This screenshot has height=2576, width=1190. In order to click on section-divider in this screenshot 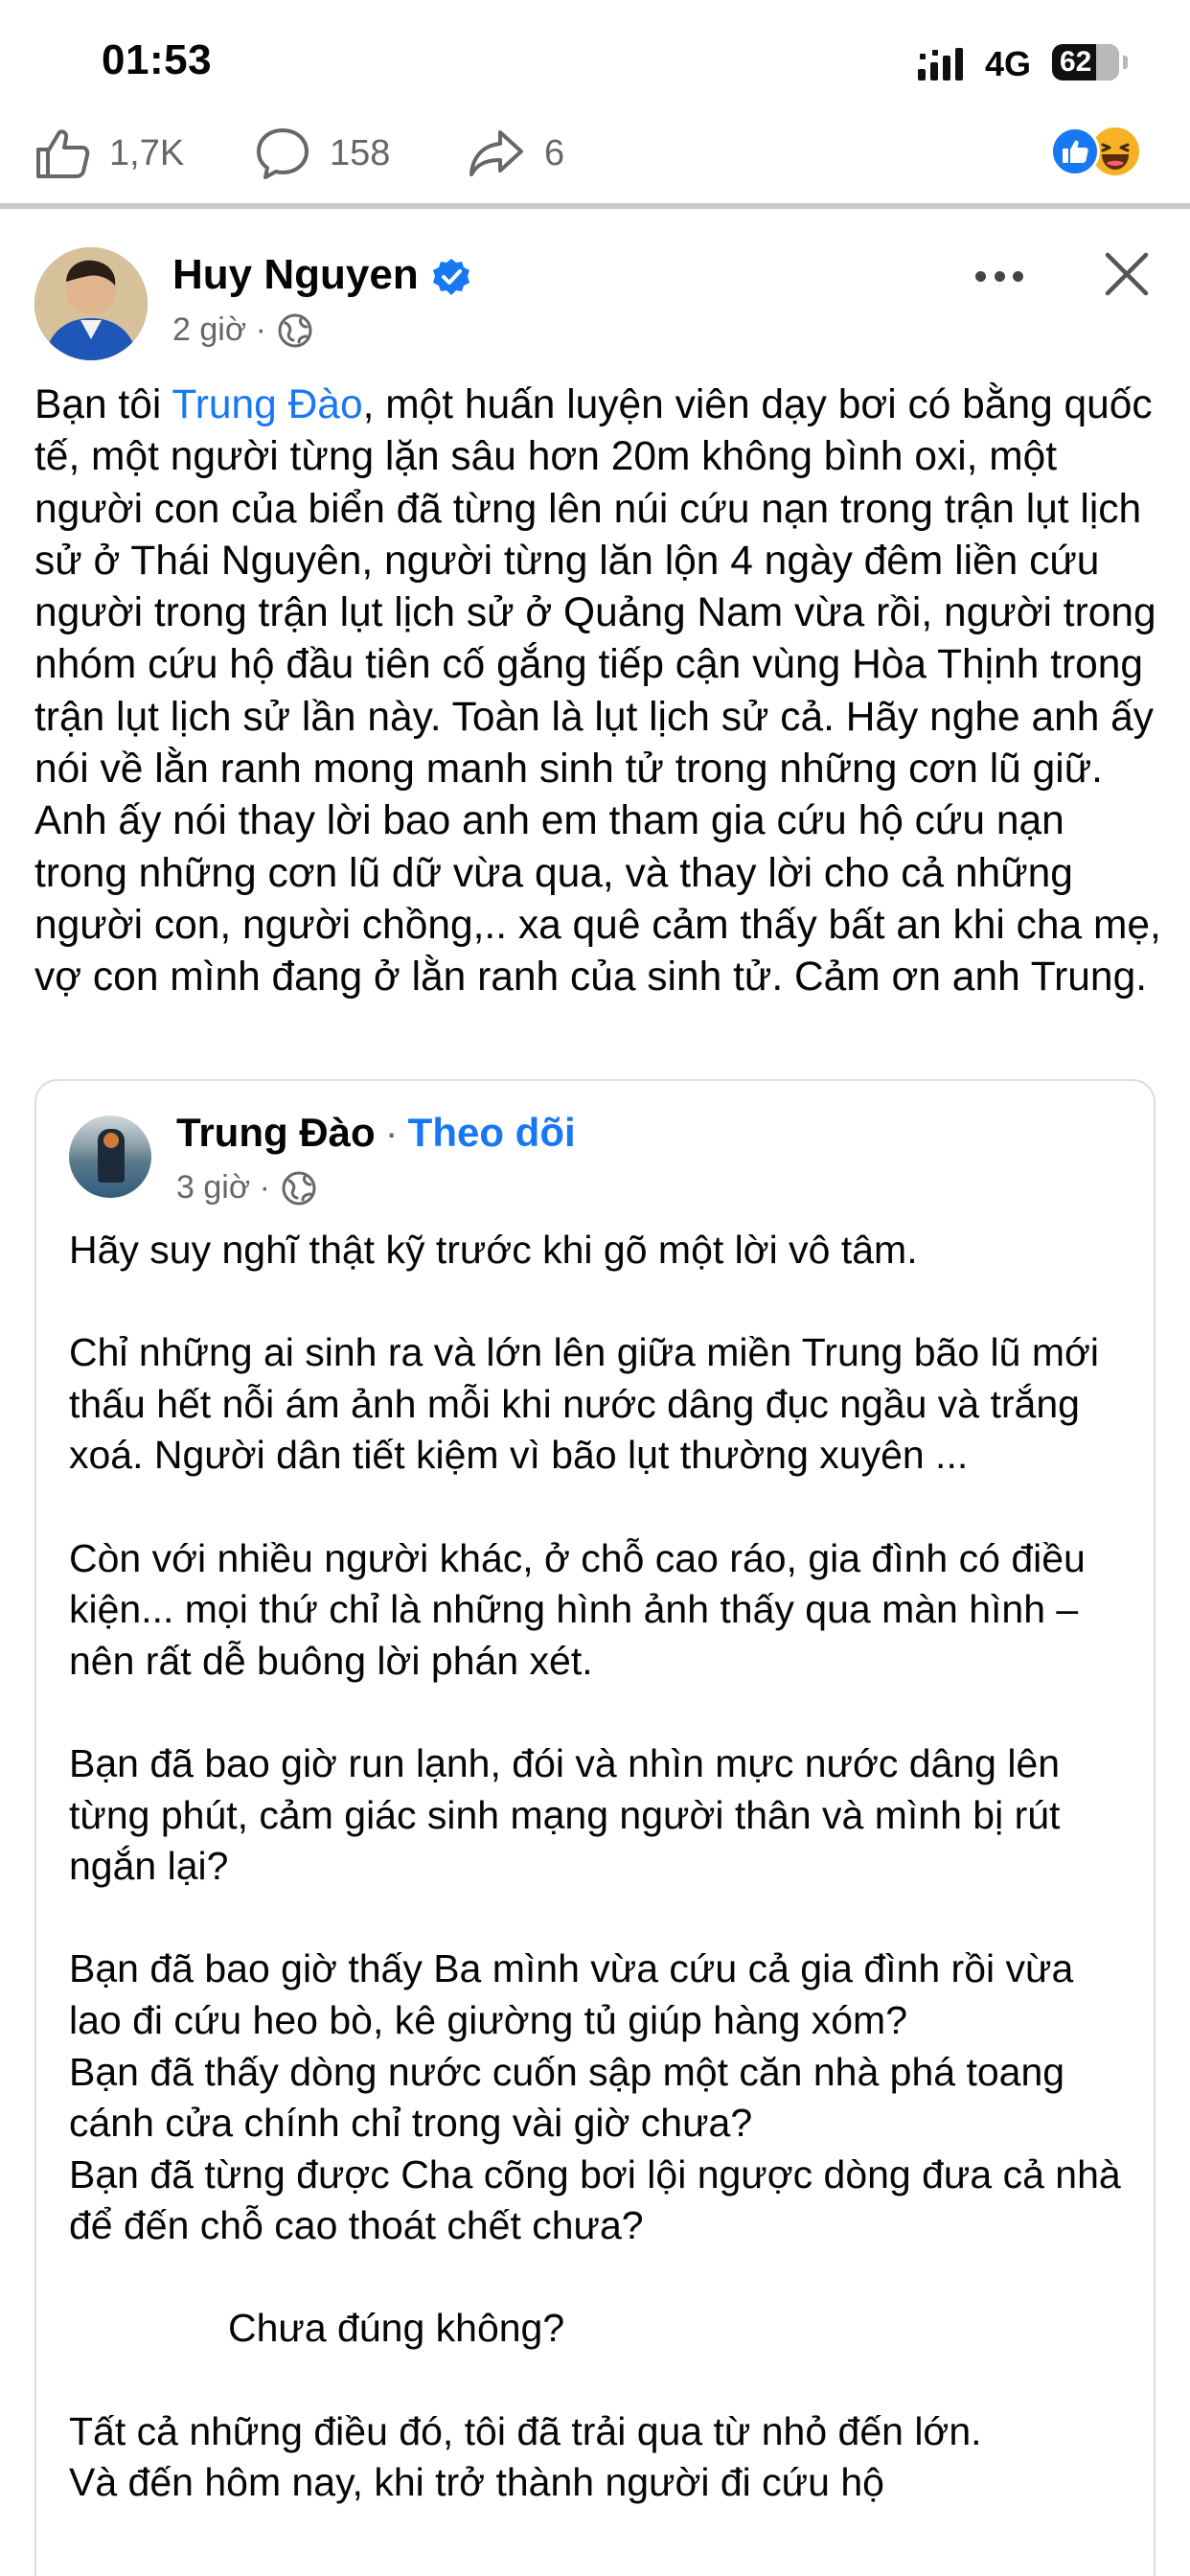, I will do `click(595, 206)`.